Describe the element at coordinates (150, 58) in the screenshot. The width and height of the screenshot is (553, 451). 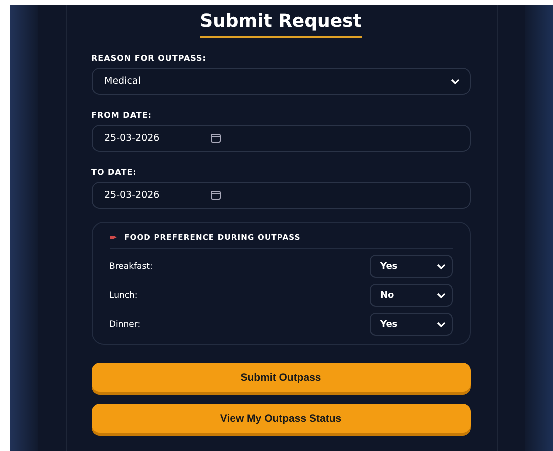
I see `field-label: REASON FOR OUTPASS:` at that location.